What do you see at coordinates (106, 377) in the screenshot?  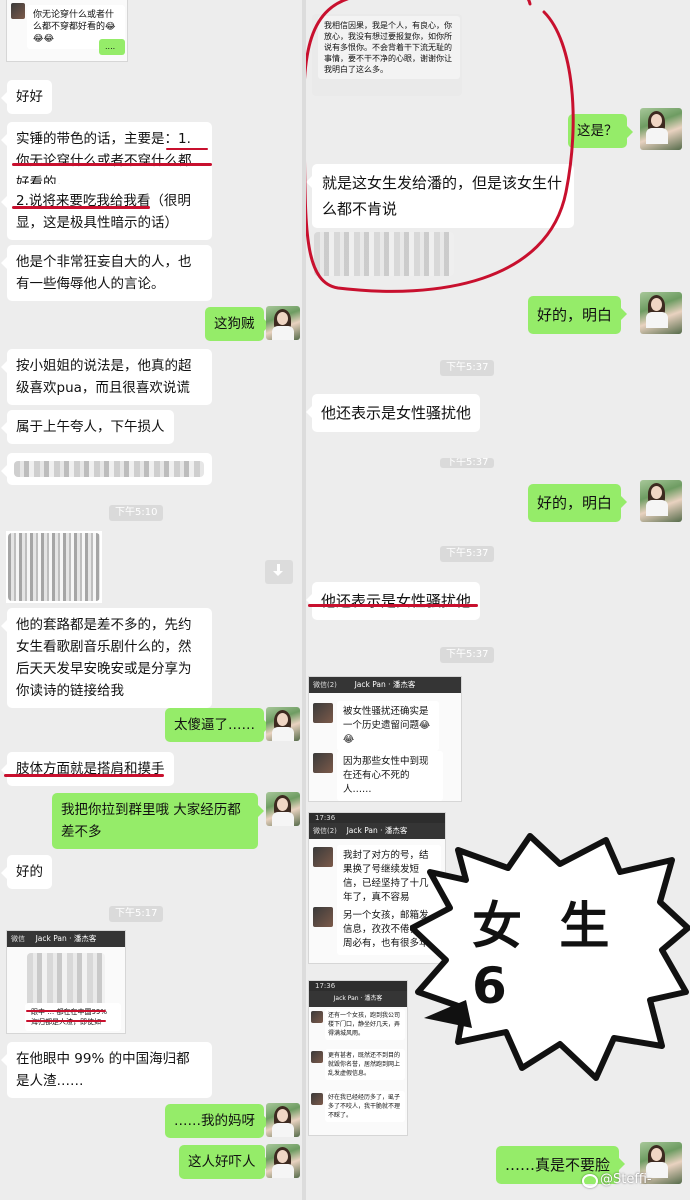 I see `msg-pua: 按小姐姐的说法是，他真的超级喜欢pua，而且很喜欢说谎` at bounding box center [106, 377].